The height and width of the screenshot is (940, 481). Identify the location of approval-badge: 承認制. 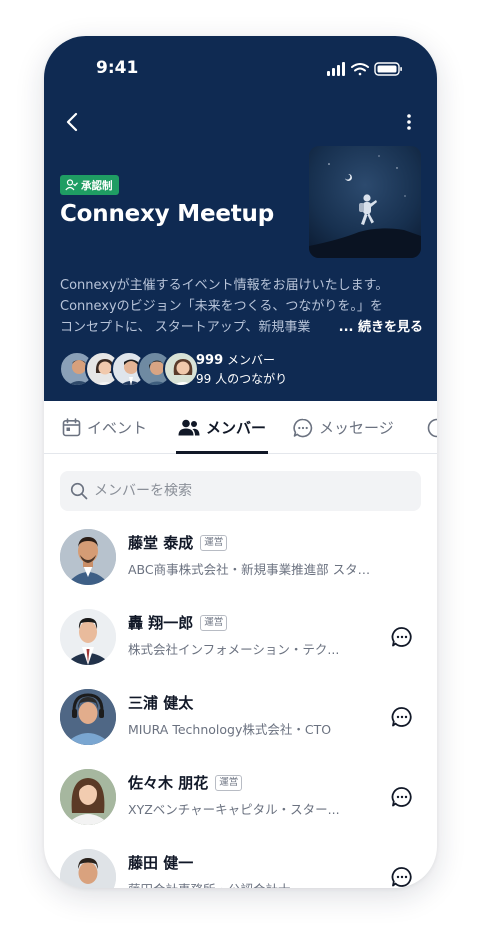
(89, 185).